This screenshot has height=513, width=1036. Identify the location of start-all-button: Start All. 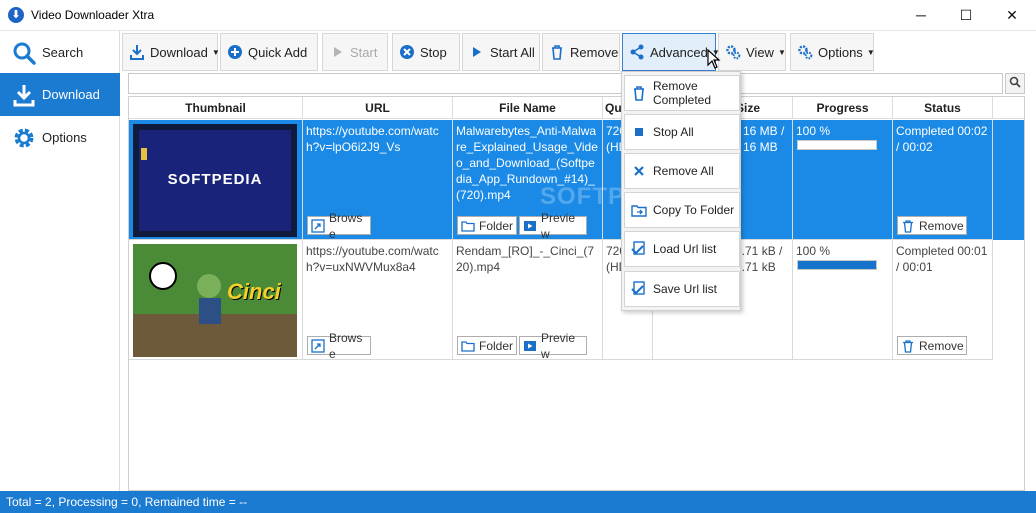
(501, 52).